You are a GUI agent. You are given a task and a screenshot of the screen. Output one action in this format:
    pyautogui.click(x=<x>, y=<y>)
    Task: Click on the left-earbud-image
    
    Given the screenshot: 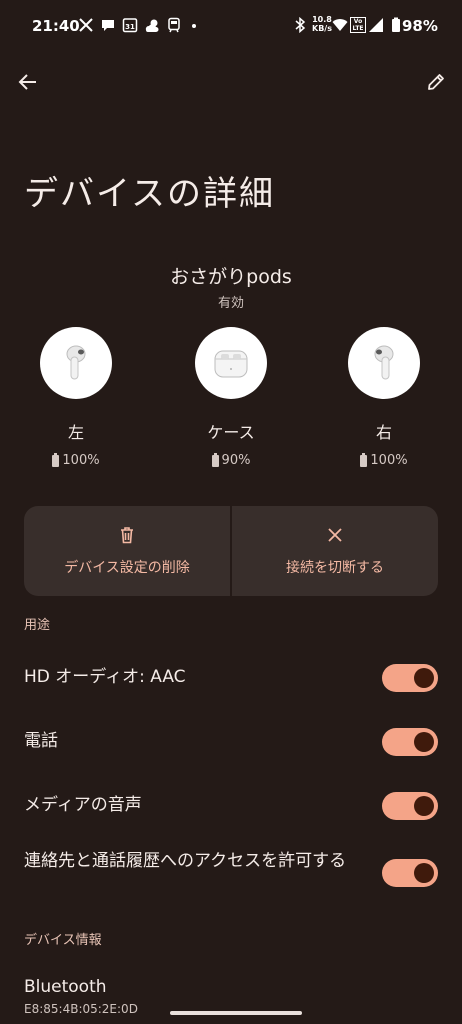 What is the action you would take?
    pyautogui.click(x=76, y=363)
    